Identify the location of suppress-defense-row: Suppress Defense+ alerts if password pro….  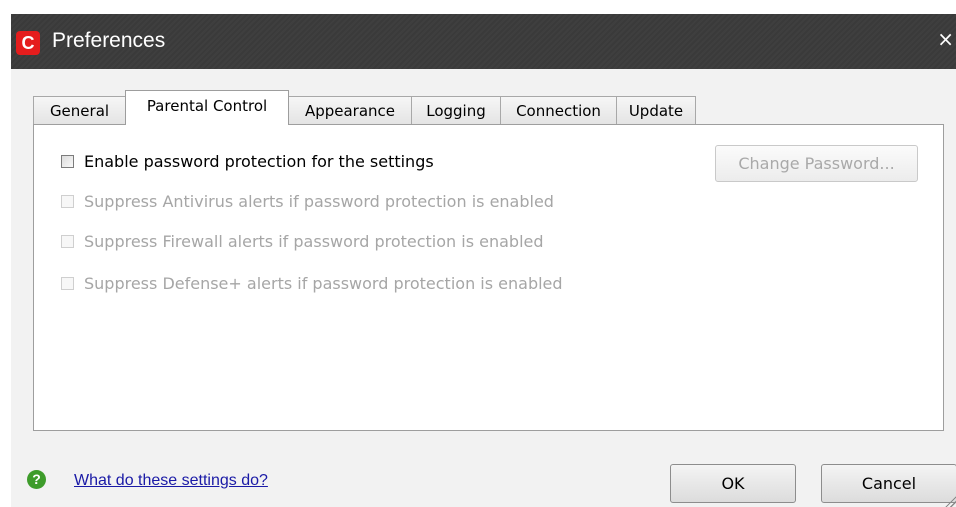
(312, 283).